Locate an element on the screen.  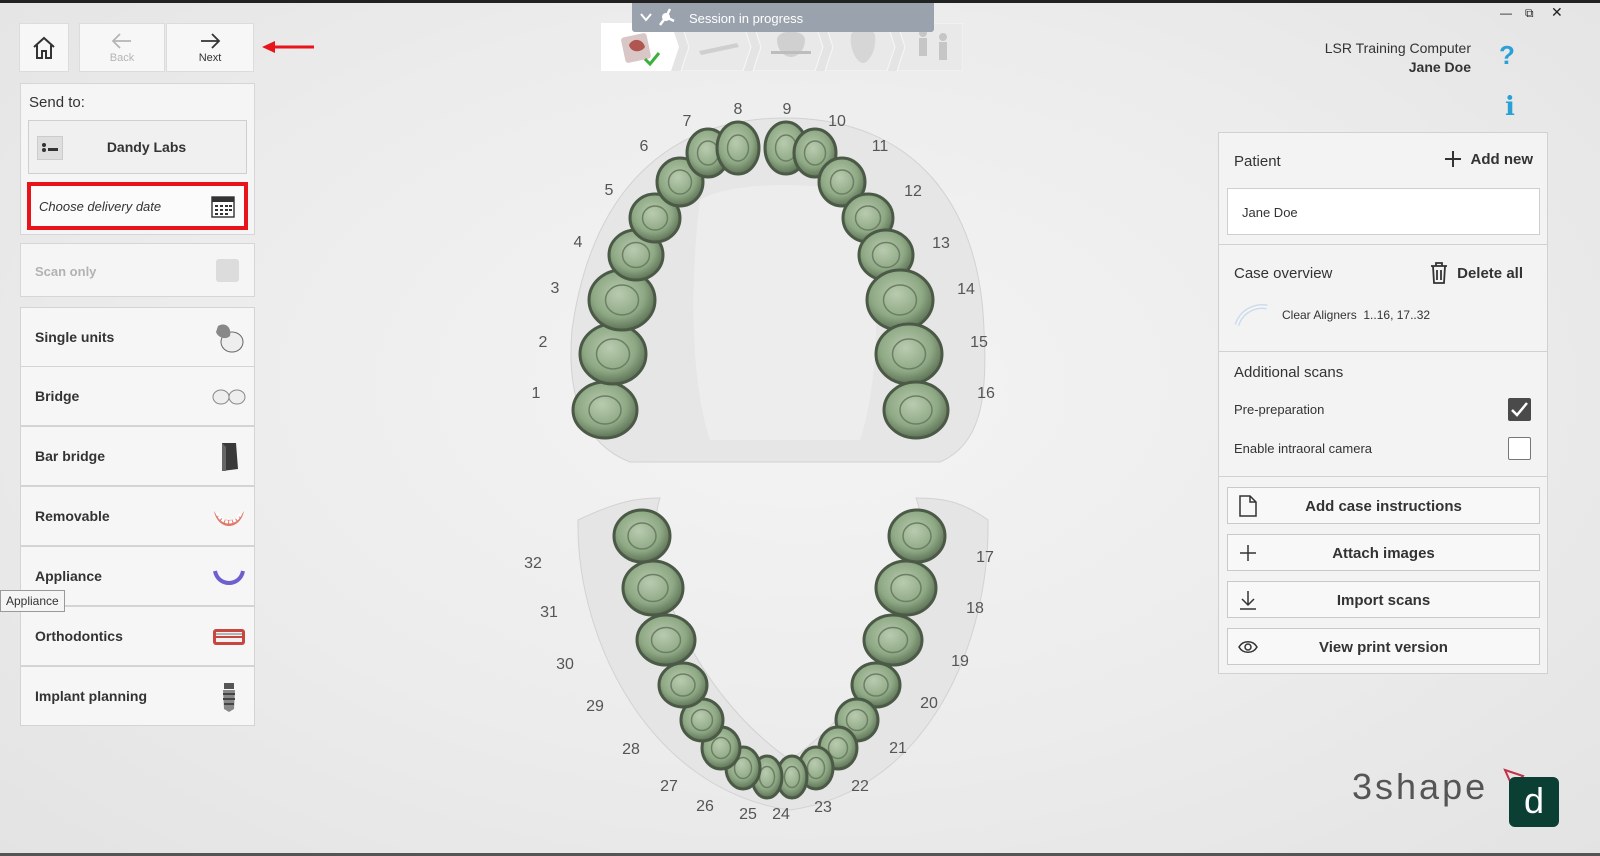
add-case-instructions-button: Add case instructions is located at coordinates (1383, 505).